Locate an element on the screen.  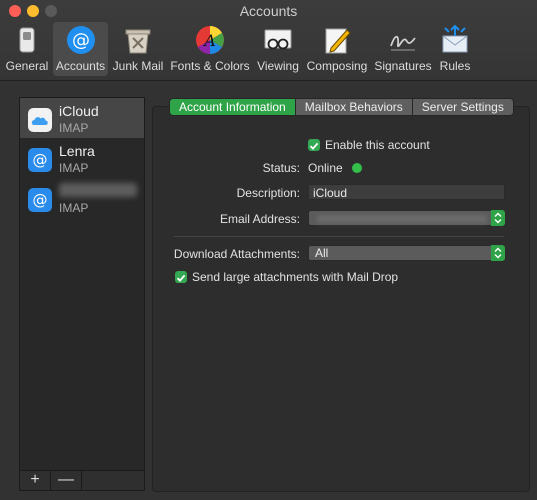
toolbar-junk-mail: Junk Mail is located at coordinates (138, 49).